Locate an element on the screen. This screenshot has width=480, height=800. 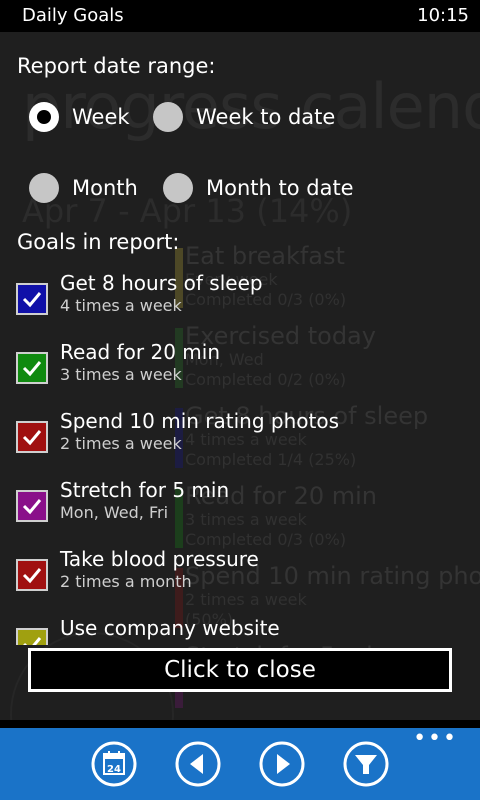
goal-name: Read for 20 min is located at coordinates (140, 352).